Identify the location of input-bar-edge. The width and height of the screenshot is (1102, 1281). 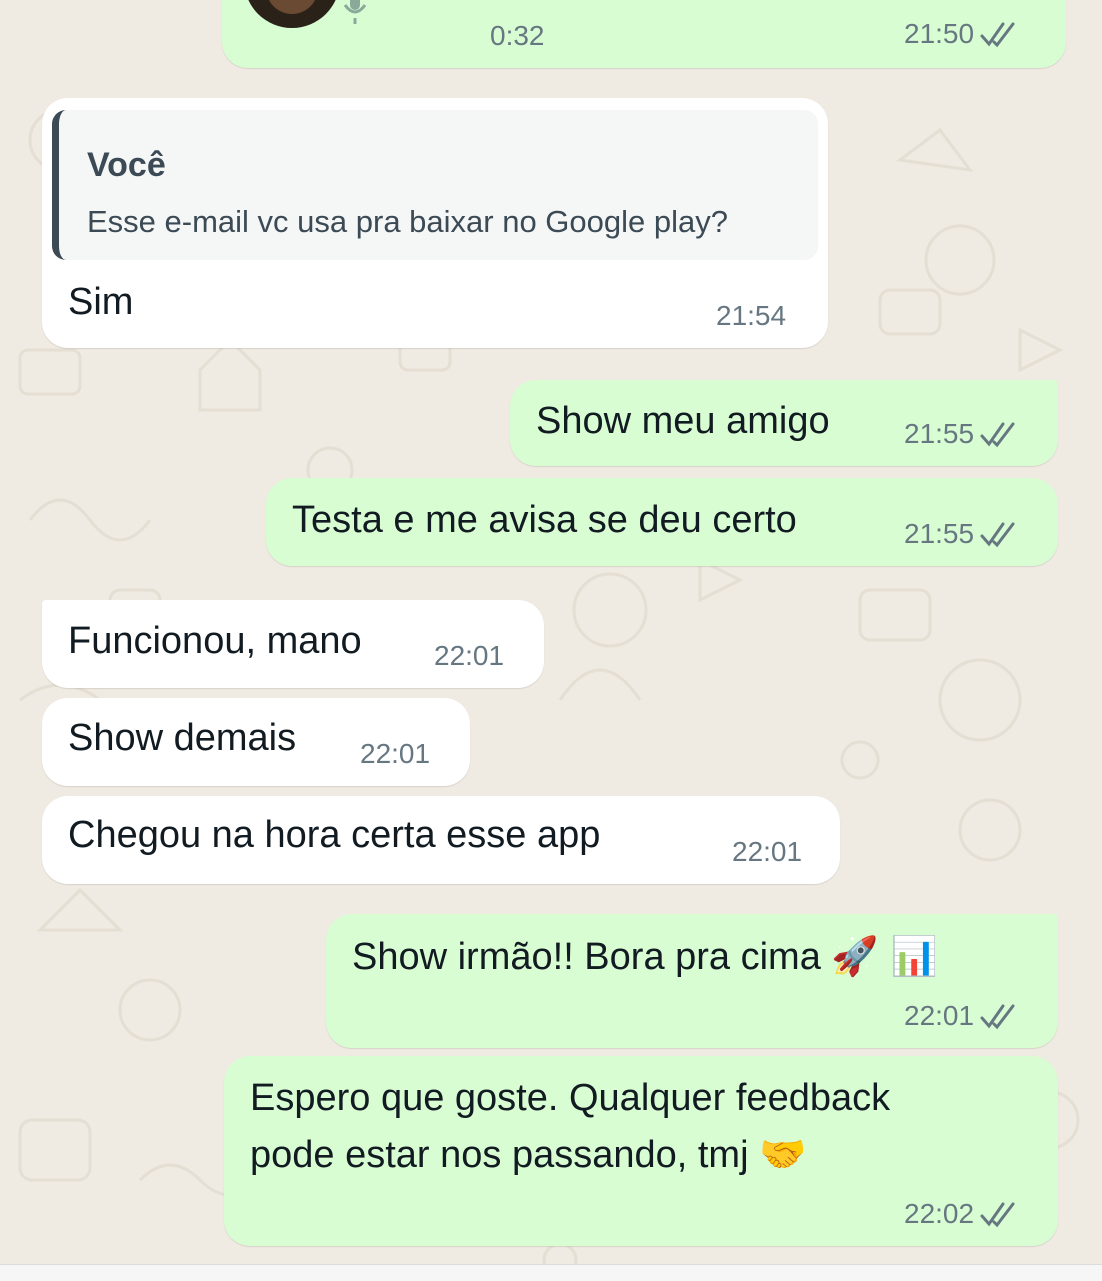
(551, 1272).